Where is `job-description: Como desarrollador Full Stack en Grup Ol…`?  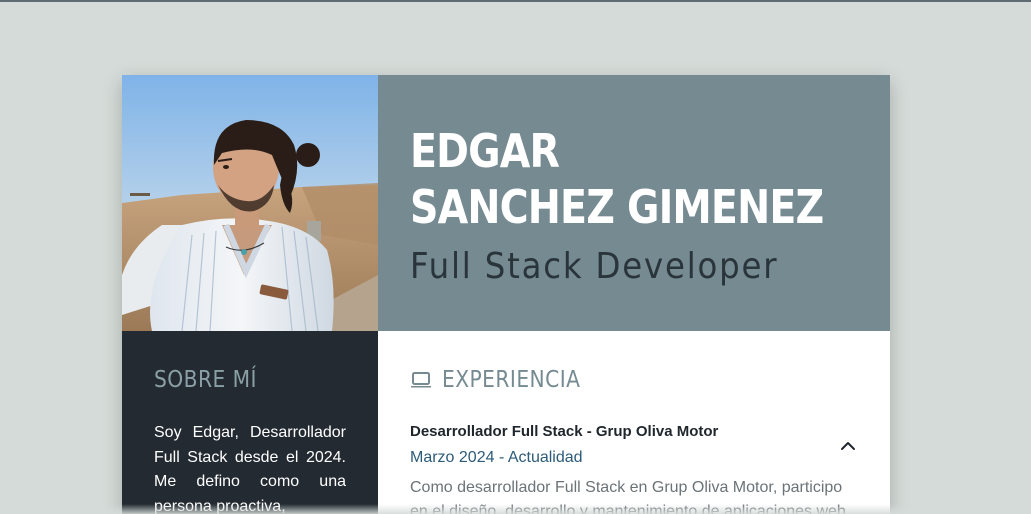
job-description: Como desarrollador Full Stack en Grup Ol… is located at coordinates (628, 496).